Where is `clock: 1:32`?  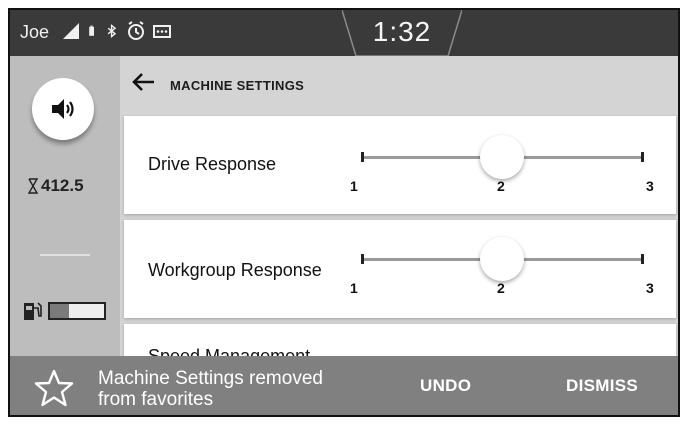
clock: 1:32 is located at coordinates (402, 31).